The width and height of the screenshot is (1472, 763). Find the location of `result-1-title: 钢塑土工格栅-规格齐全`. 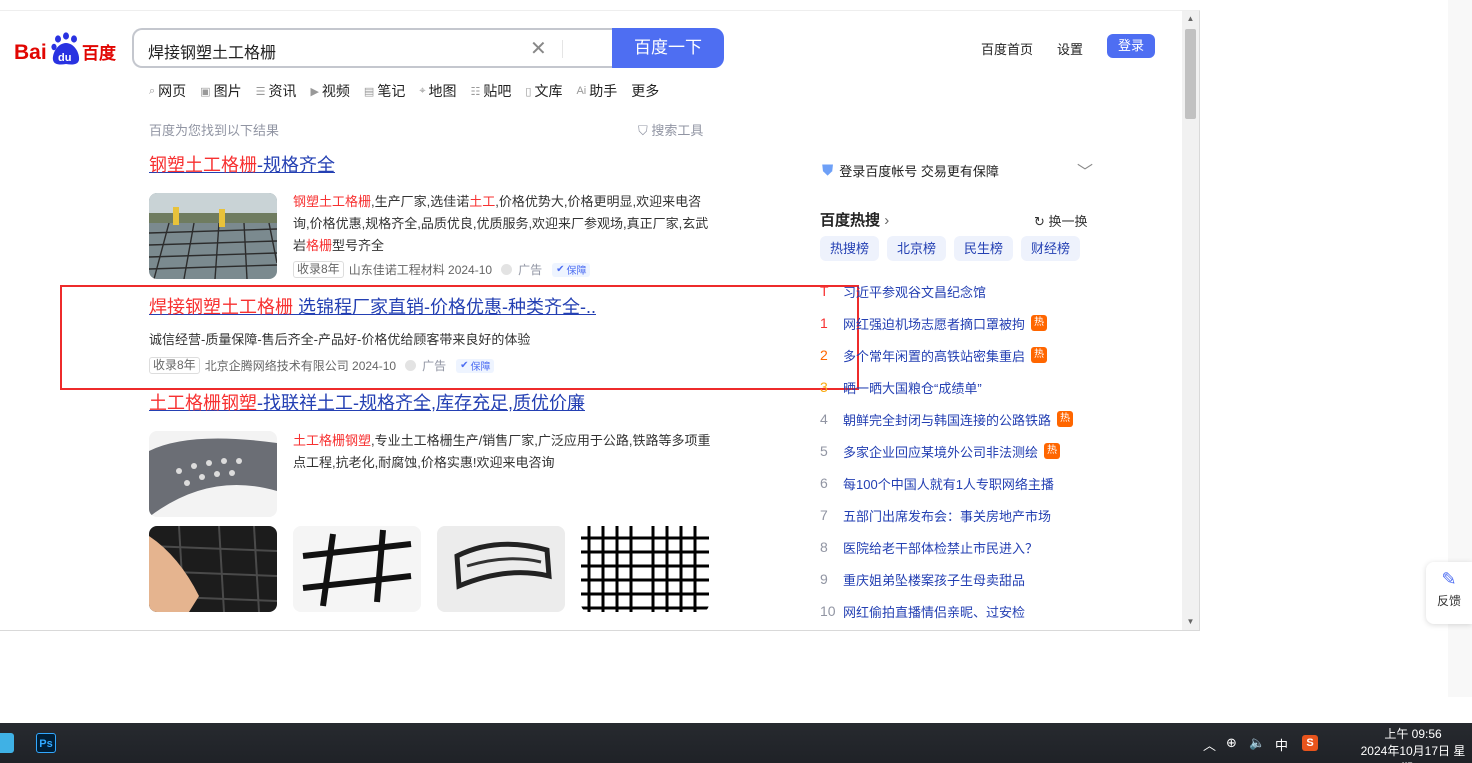

result-1-title: 钢塑土工格栅-规格齐全 is located at coordinates (242, 164).